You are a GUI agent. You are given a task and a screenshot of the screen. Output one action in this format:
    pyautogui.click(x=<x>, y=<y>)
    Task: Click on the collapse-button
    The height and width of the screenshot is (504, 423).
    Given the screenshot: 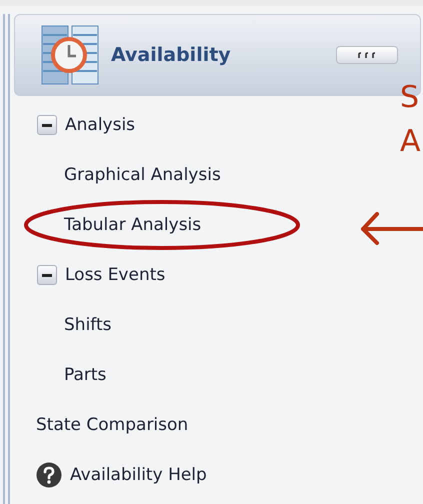 What is the action you would take?
    pyautogui.click(x=367, y=55)
    